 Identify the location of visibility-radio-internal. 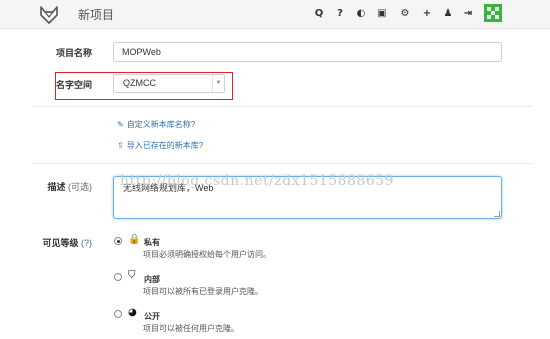
(118, 277).